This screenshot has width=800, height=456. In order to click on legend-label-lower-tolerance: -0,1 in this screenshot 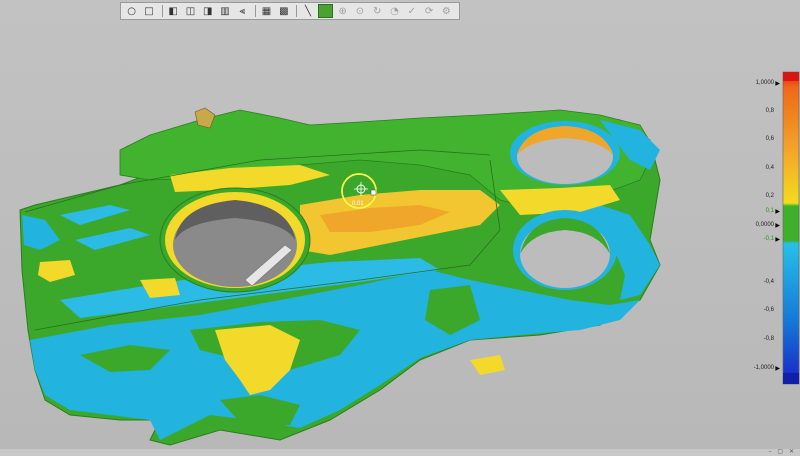, I will do `click(768, 239)`.